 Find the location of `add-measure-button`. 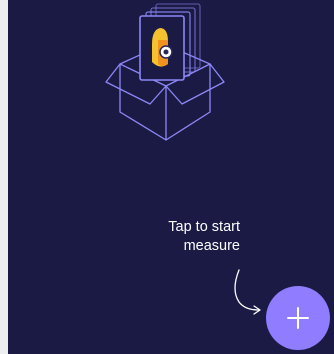

add-measure-button is located at coordinates (298, 318).